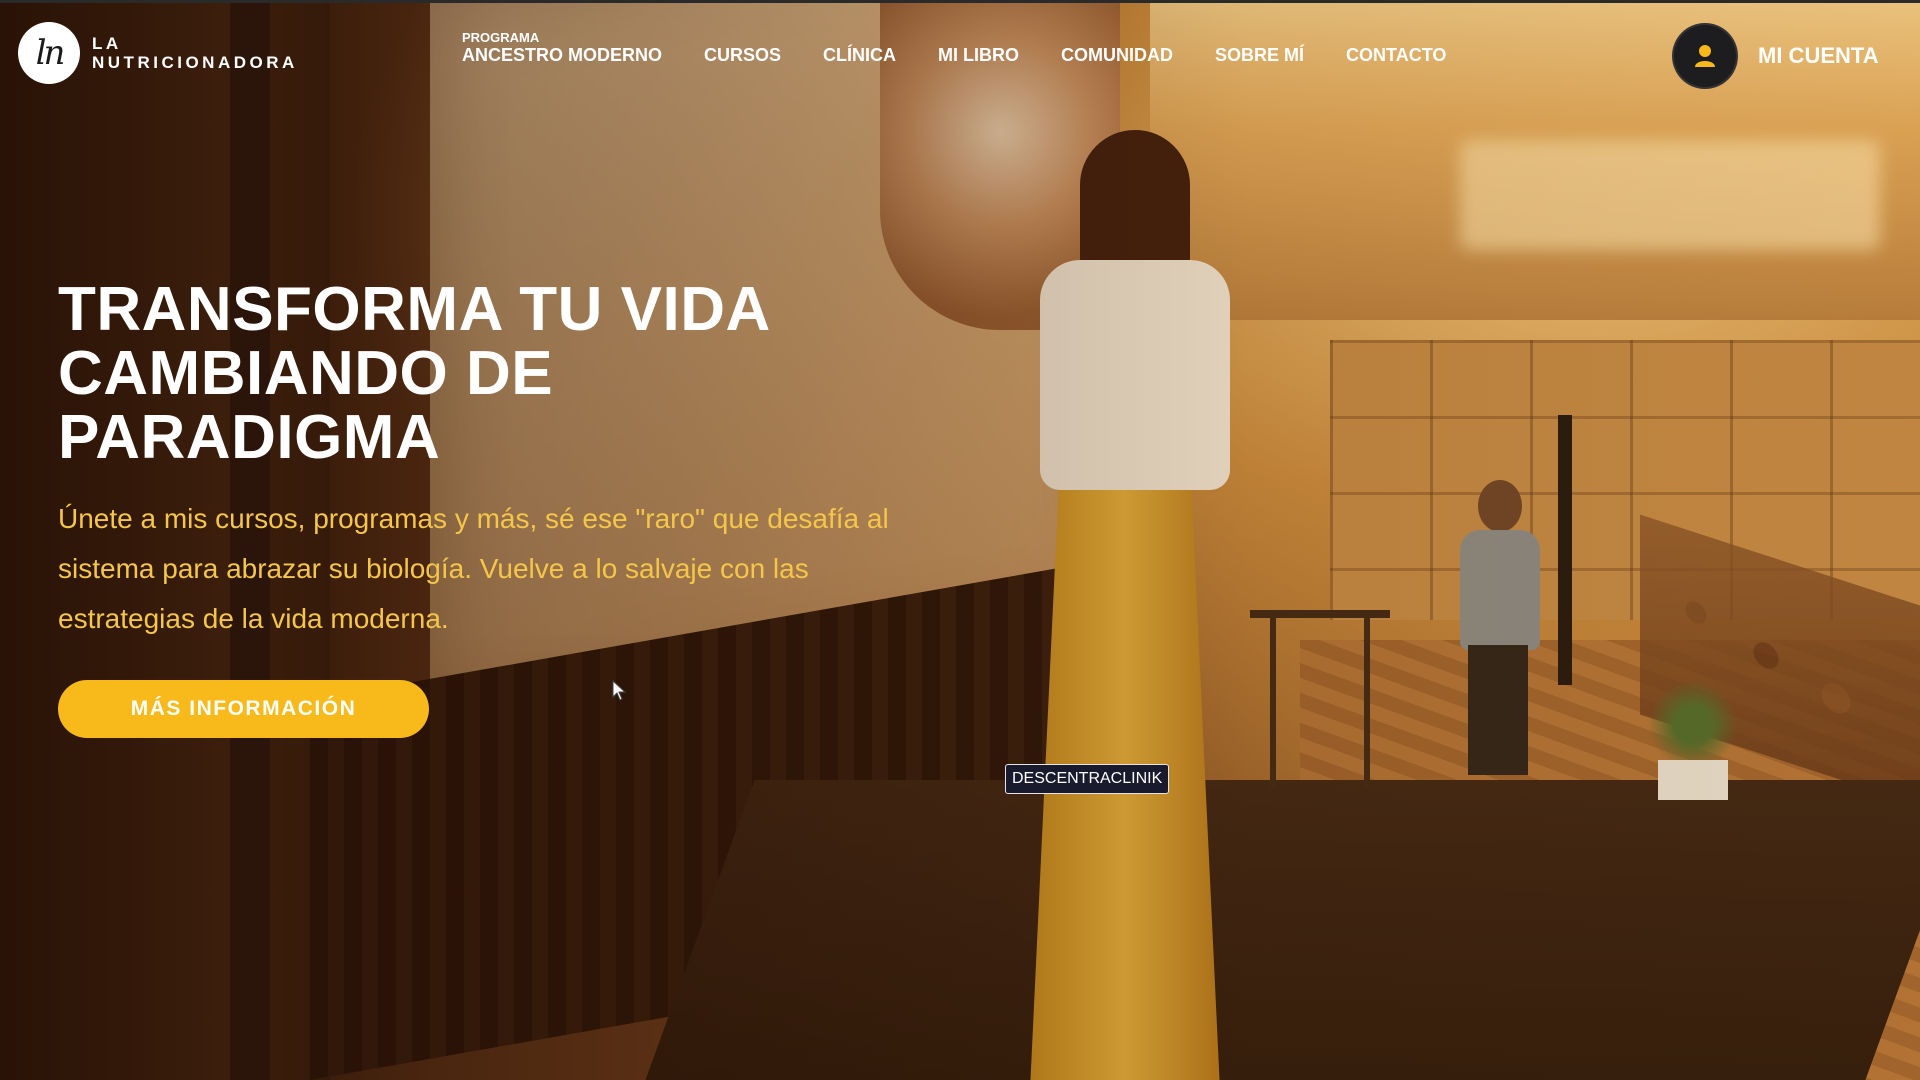 The height and width of the screenshot is (1080, 1920). I want to click on site-logo: ln LA NUTRICIONADORA, so click(158, 53).